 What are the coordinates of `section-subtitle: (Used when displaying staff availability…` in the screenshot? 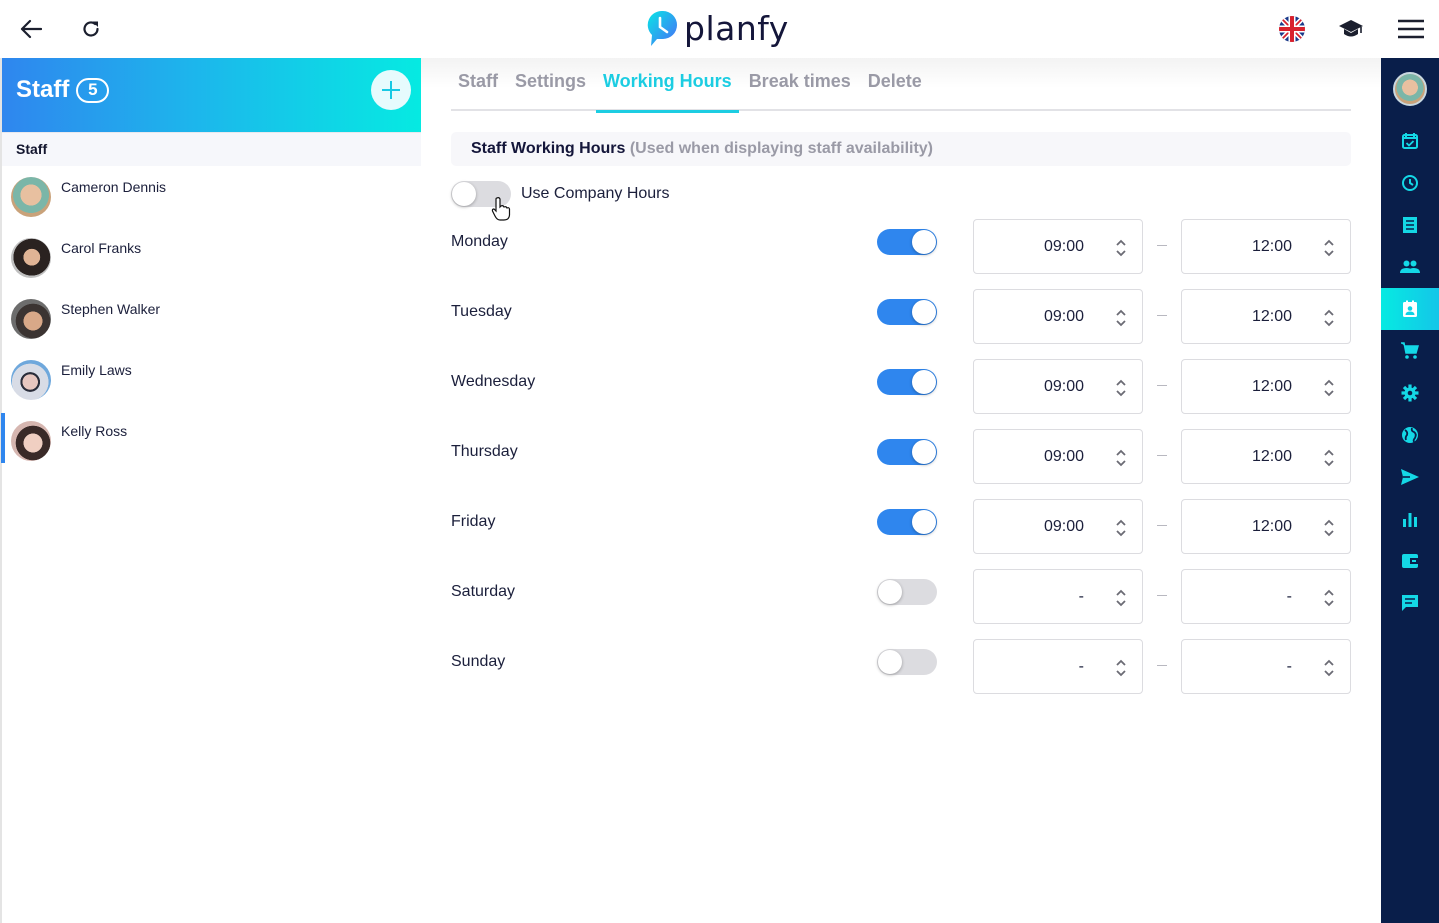 It's located at (781, 148).